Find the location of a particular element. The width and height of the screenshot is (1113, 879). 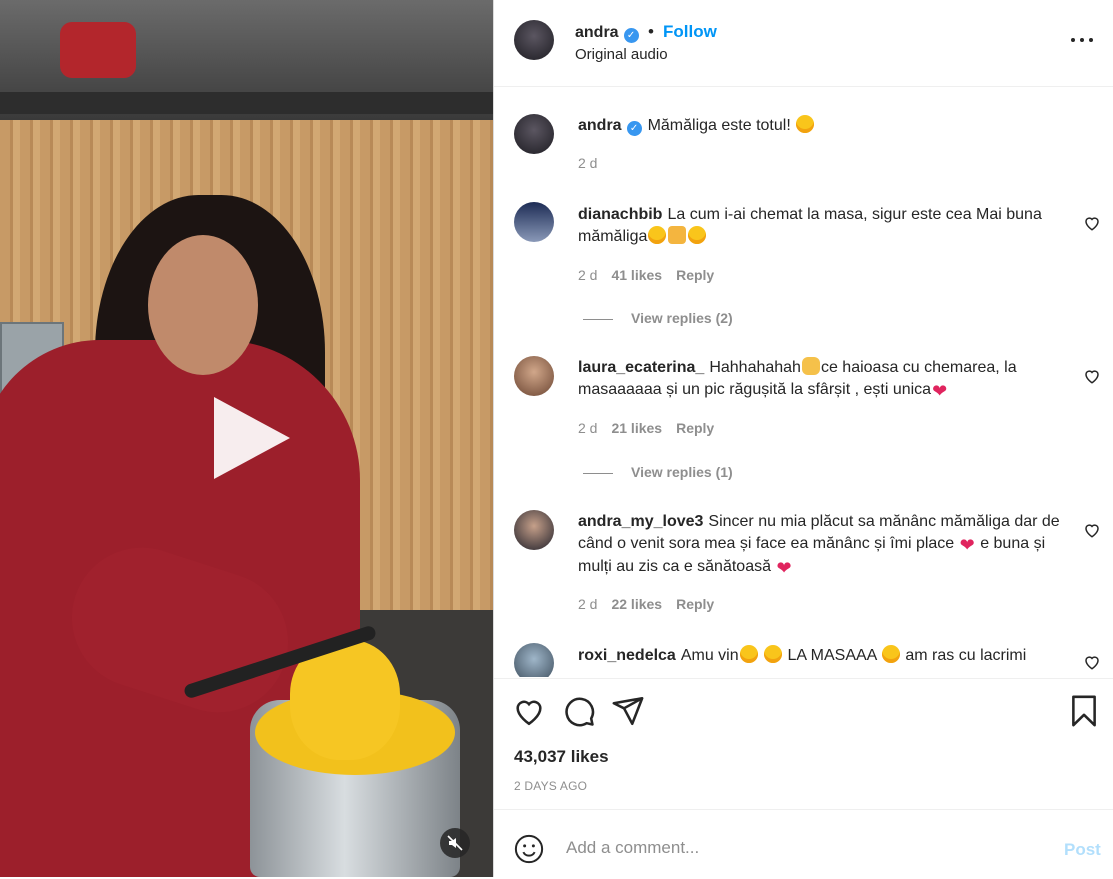

thumbs-up-emoji-icon is located at coordinates (677, 235).